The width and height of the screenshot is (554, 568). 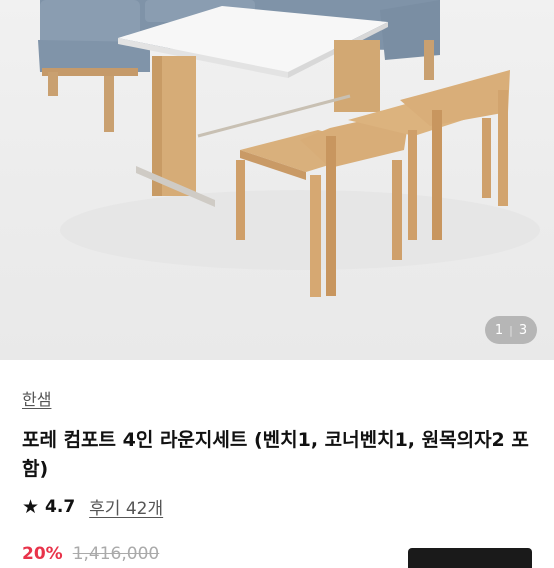 I want to click on image-pager: 1 | 3, so click(x=511, y=330).